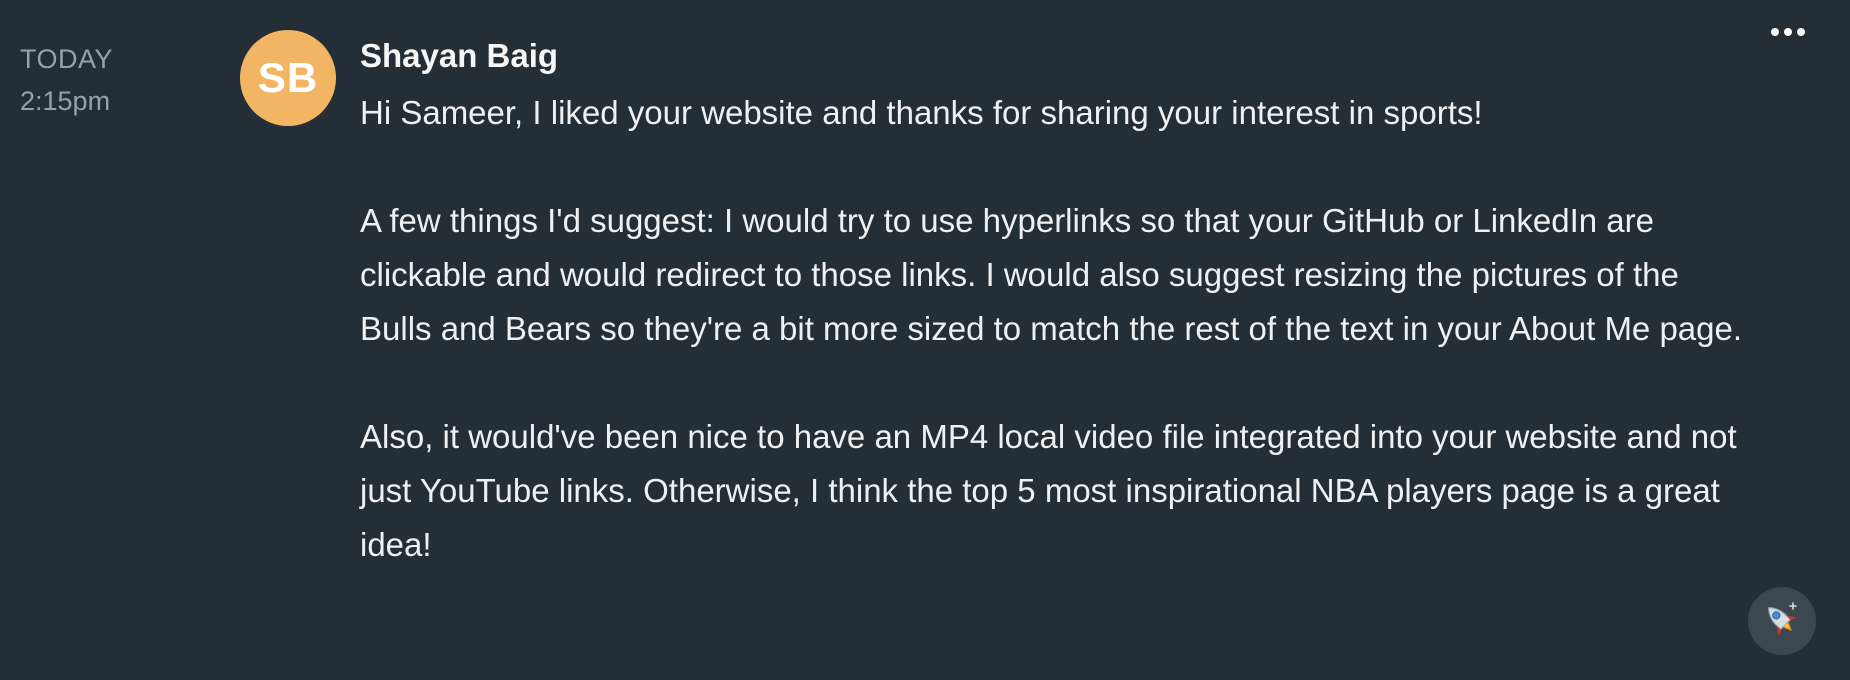 This screenshot has width=1850, height=680. I want to click on rocket-icon, so click(1782, 619).